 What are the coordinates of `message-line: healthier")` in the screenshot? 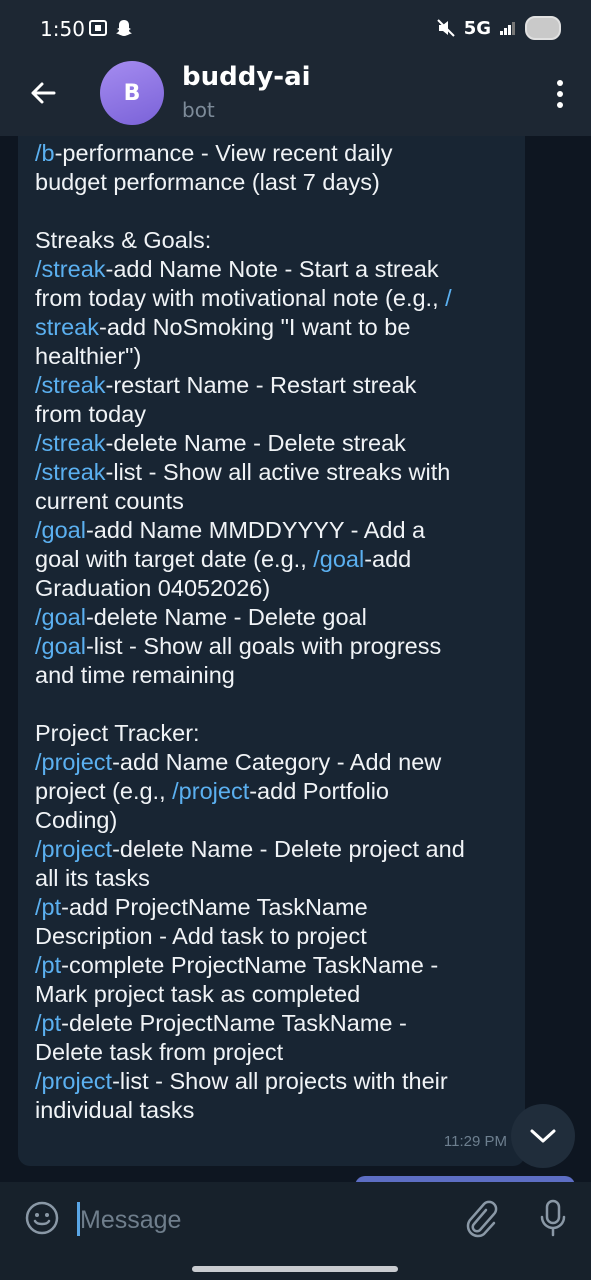 It's located at (275, 356).